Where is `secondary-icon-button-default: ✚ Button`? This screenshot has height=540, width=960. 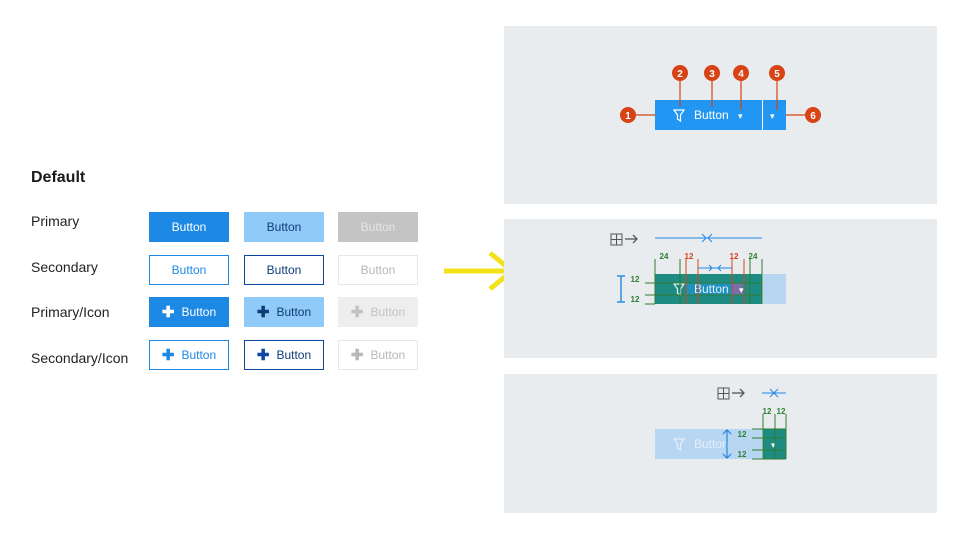 secondary-icon-button-default: ✚ Button is located at coordinates (189, 355).